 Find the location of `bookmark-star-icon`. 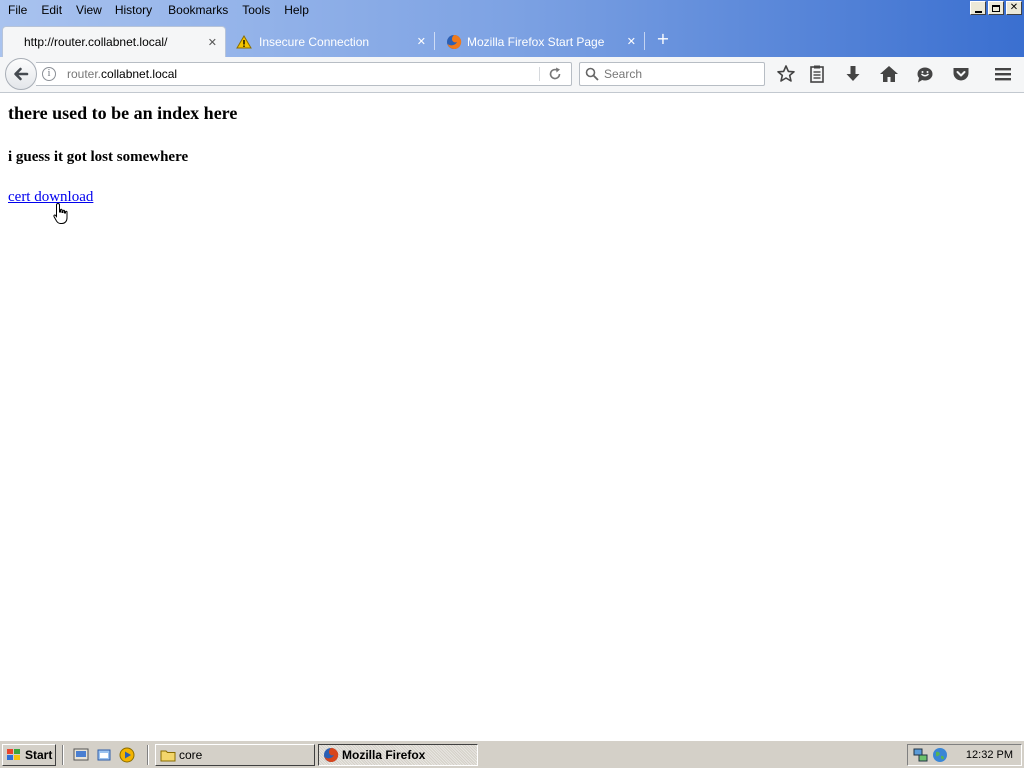

bookmark-star-icon is located at coordinates (786, 74).